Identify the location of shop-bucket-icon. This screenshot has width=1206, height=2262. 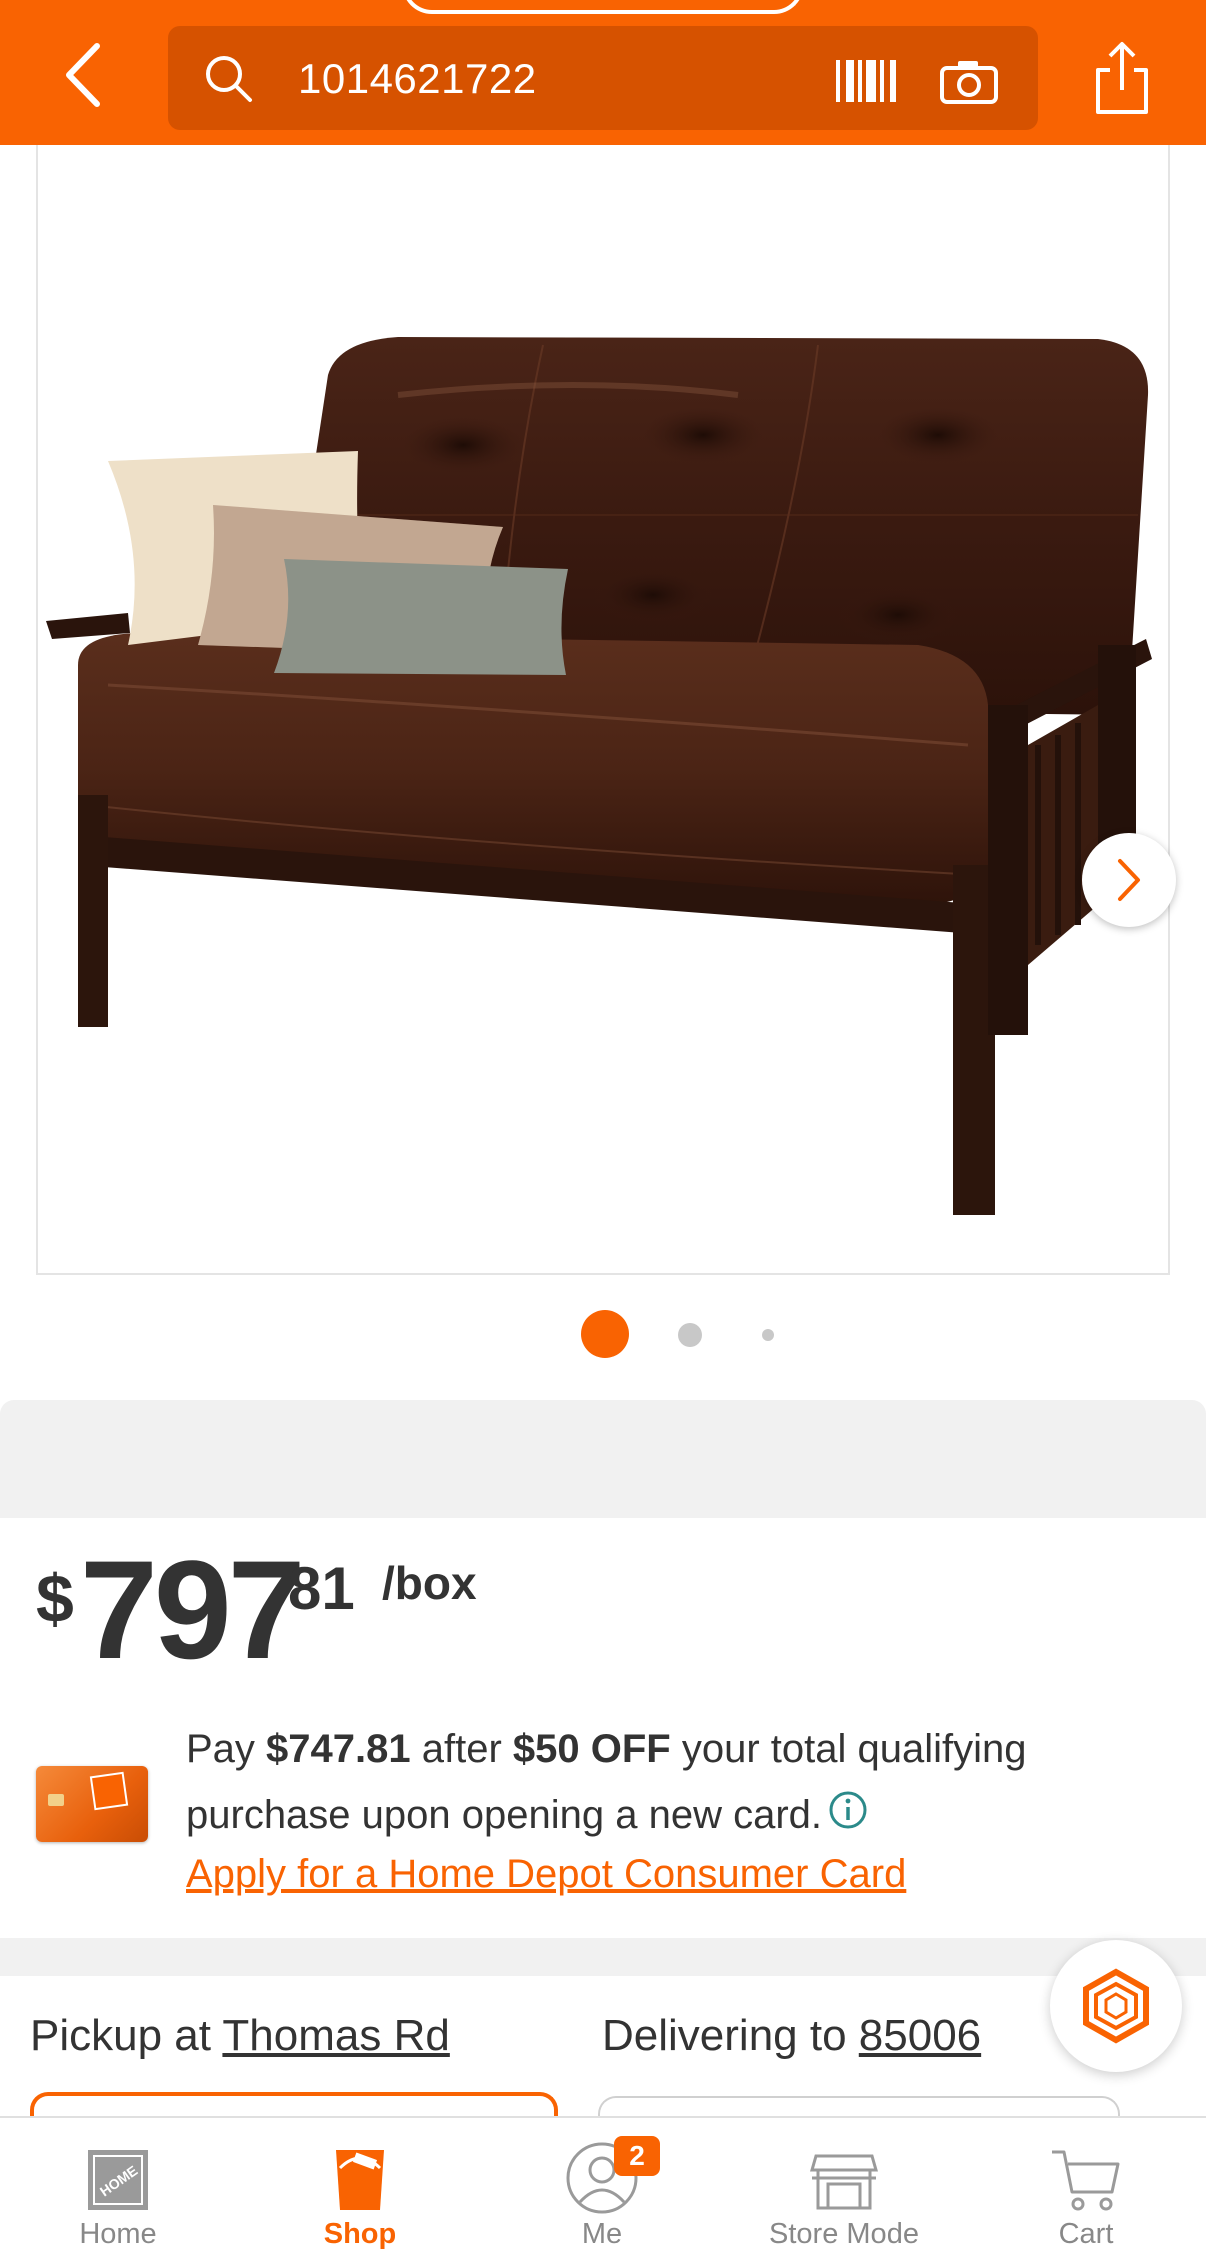
(360, 2180).